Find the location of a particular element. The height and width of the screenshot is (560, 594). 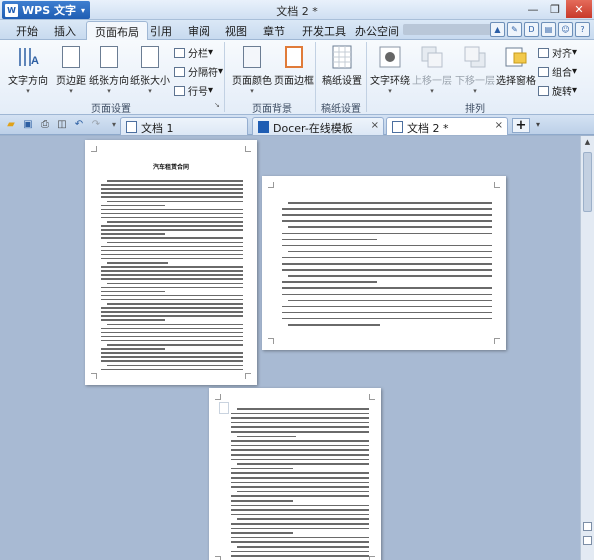

tab-docer-templates: Docer-在线模板 × is located at coordinates (318, 126).